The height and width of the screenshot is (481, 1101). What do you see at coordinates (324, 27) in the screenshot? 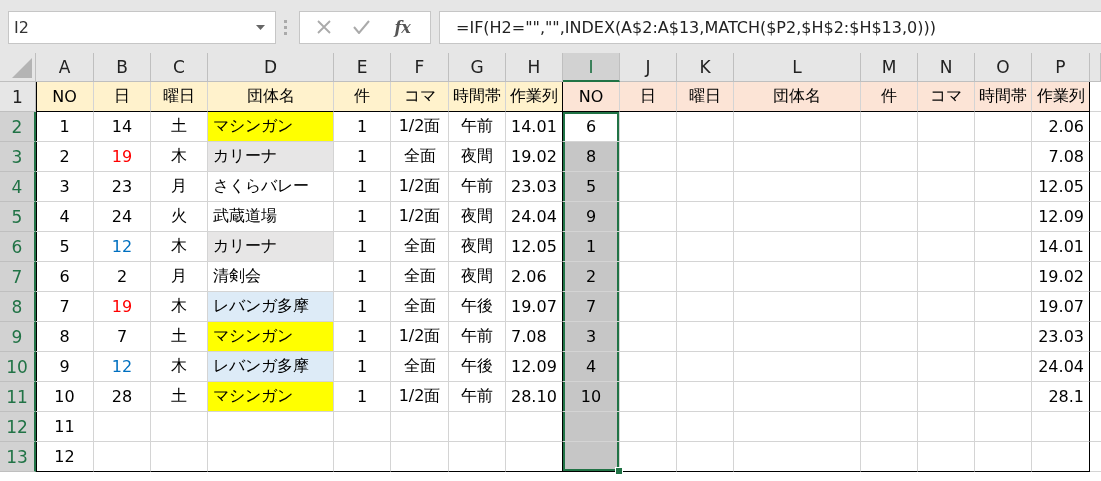
I see `close-icon` at bounding box center [324, 27].